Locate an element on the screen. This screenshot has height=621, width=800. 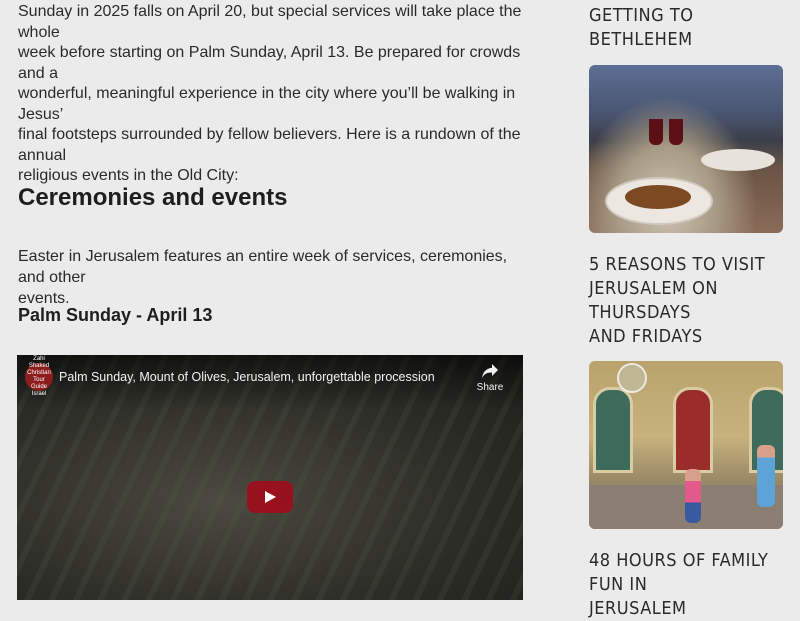
play-icon is located at coordinates (270, 497).